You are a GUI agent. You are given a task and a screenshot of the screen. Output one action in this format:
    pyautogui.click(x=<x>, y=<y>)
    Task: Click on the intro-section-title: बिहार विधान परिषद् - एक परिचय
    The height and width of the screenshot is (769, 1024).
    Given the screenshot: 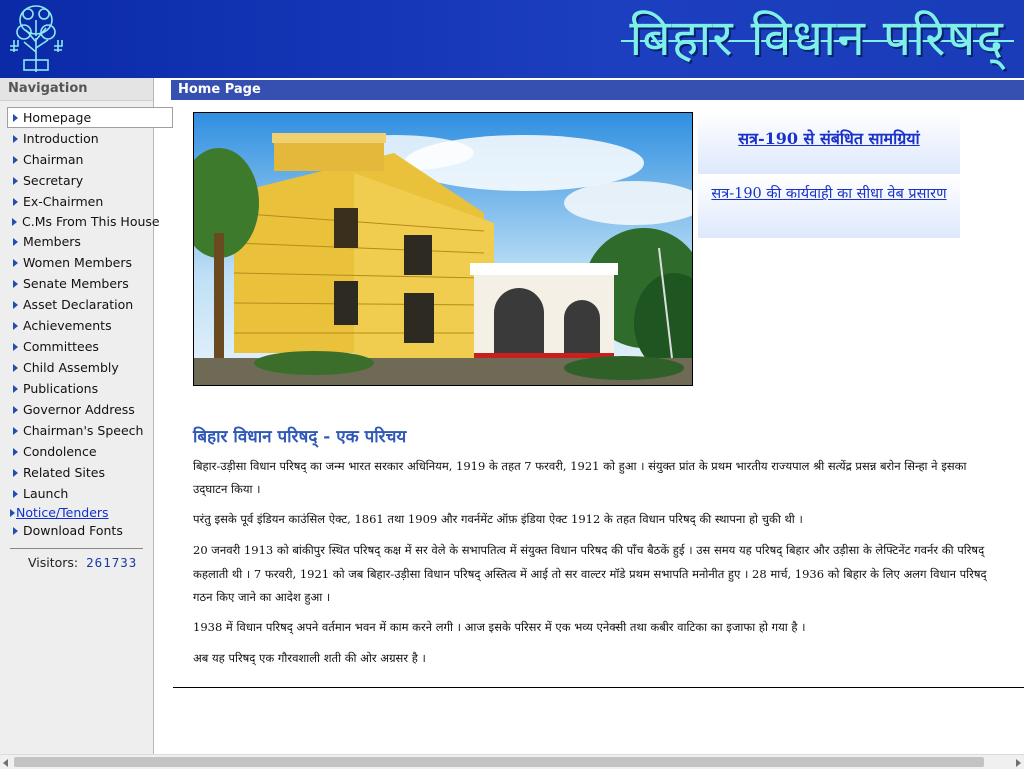 What is the action you would take?
    pyautogui.click(x=300, y=437)
    